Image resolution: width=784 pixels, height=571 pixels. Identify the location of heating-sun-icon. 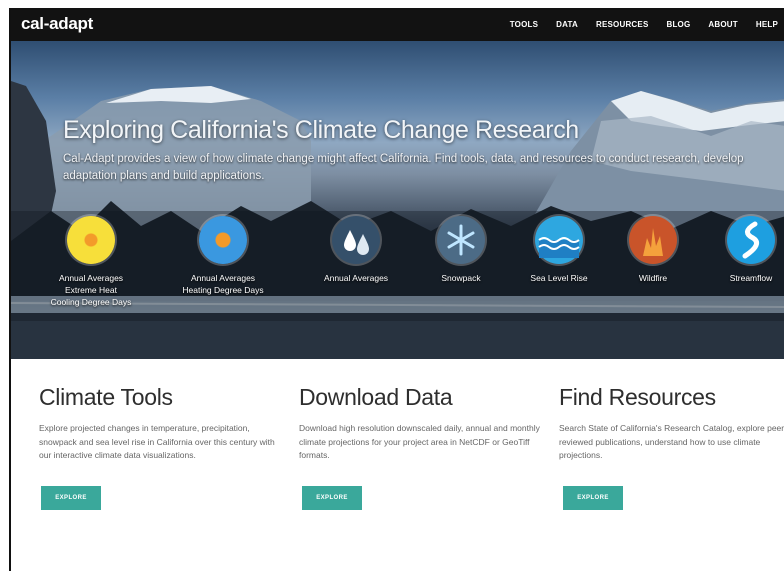
(223, 240).